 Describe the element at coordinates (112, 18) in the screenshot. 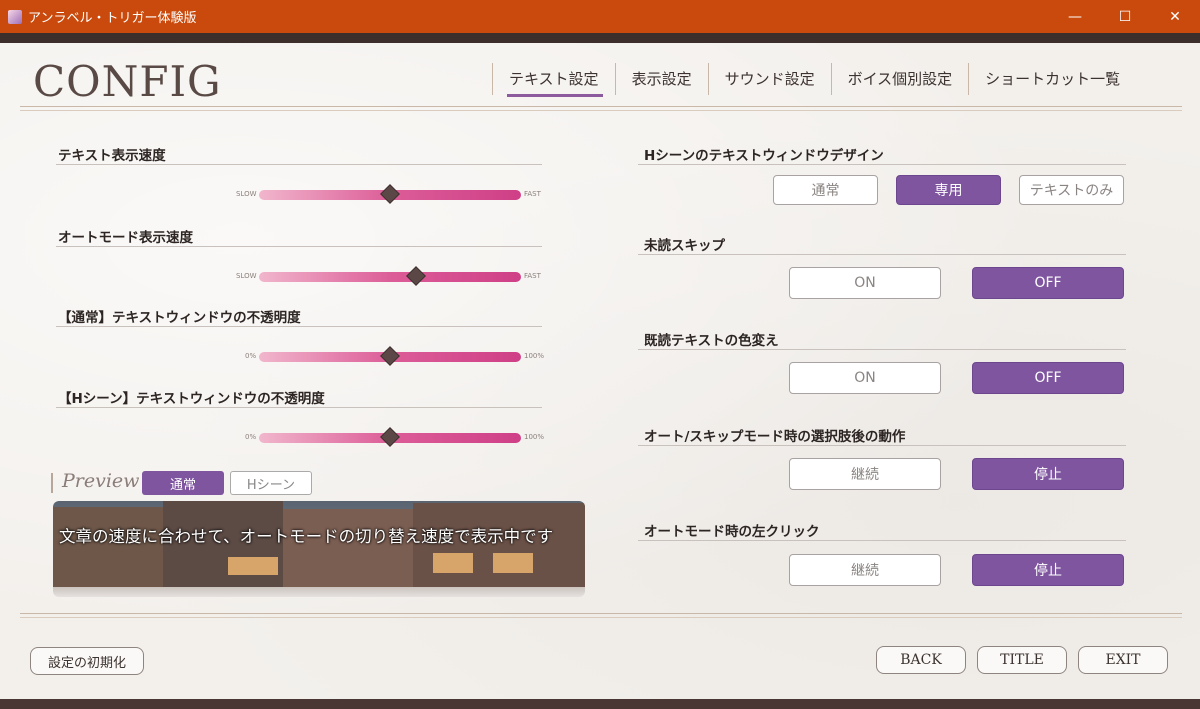

I see `window-title: アンラベル・トリガー体験版` at that location.